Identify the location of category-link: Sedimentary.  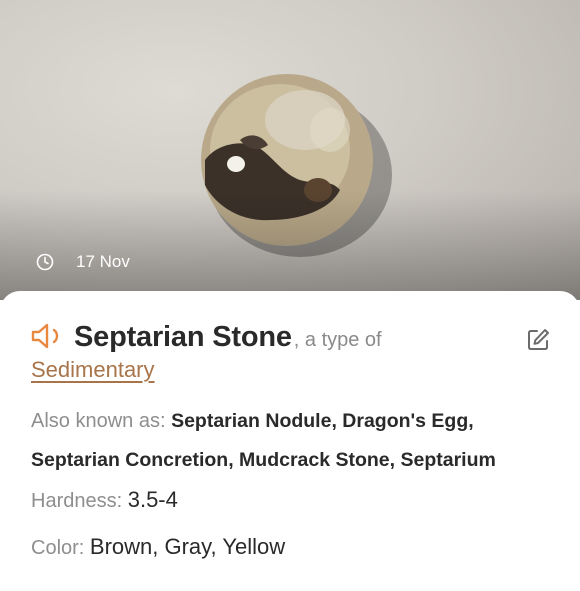
(93, 370).